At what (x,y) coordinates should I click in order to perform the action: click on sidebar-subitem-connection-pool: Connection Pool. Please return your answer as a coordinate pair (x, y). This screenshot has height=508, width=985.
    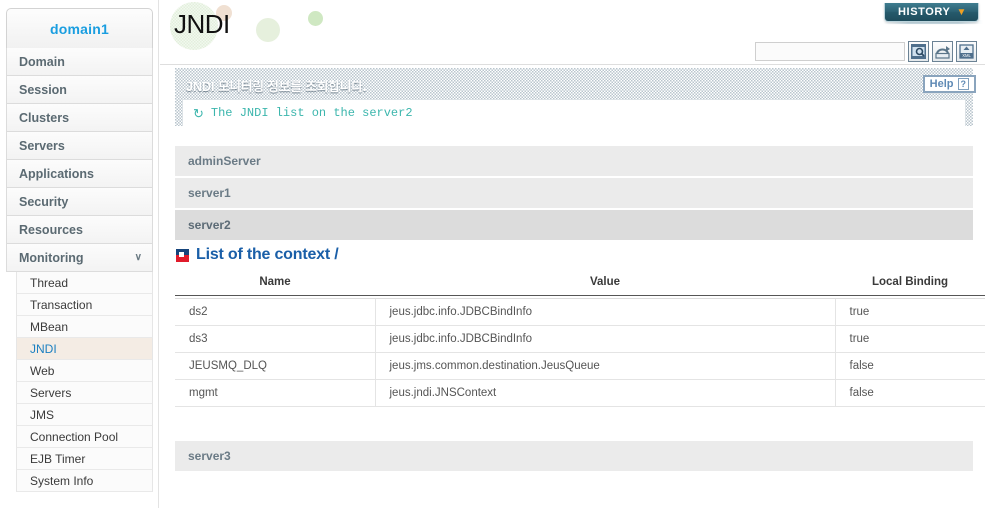
    Looking at the image, I should click on (84, 437).